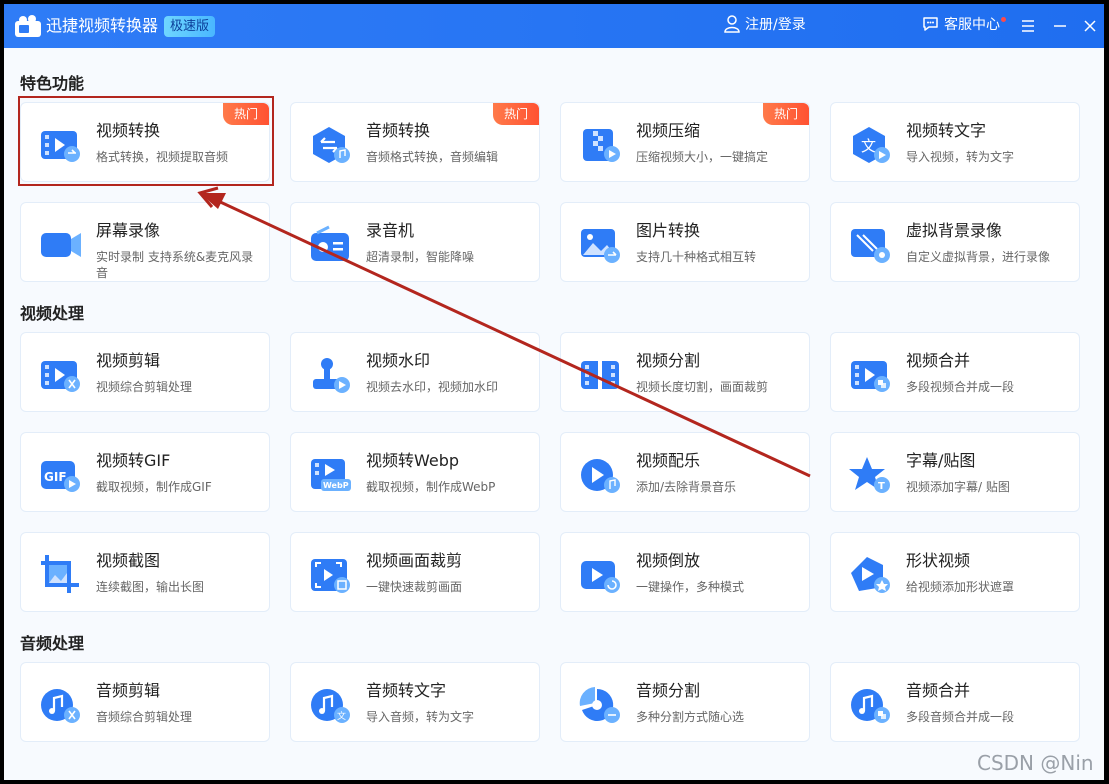  I want to click on close-icon, so click(1090, 26).